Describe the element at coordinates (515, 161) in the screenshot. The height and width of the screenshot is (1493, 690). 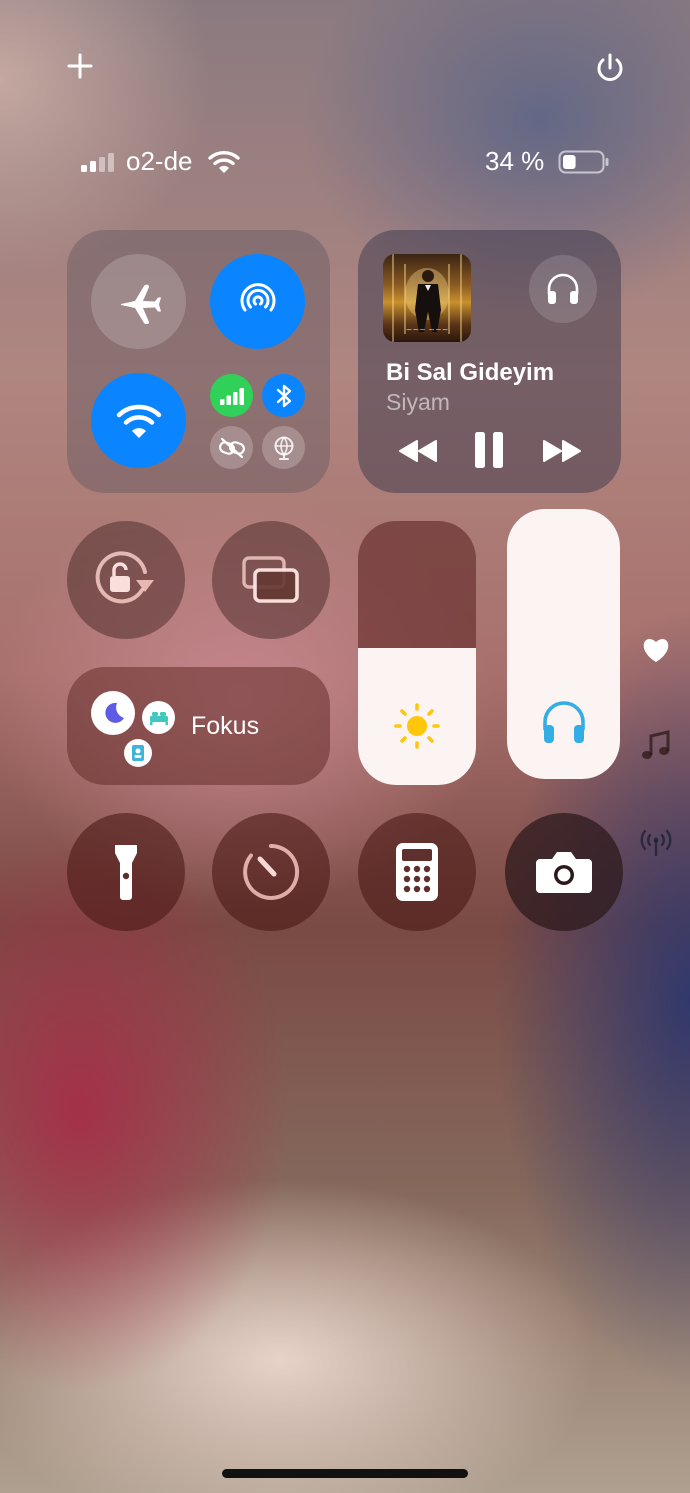
I see `battery-percentage: 34 %` at that location.